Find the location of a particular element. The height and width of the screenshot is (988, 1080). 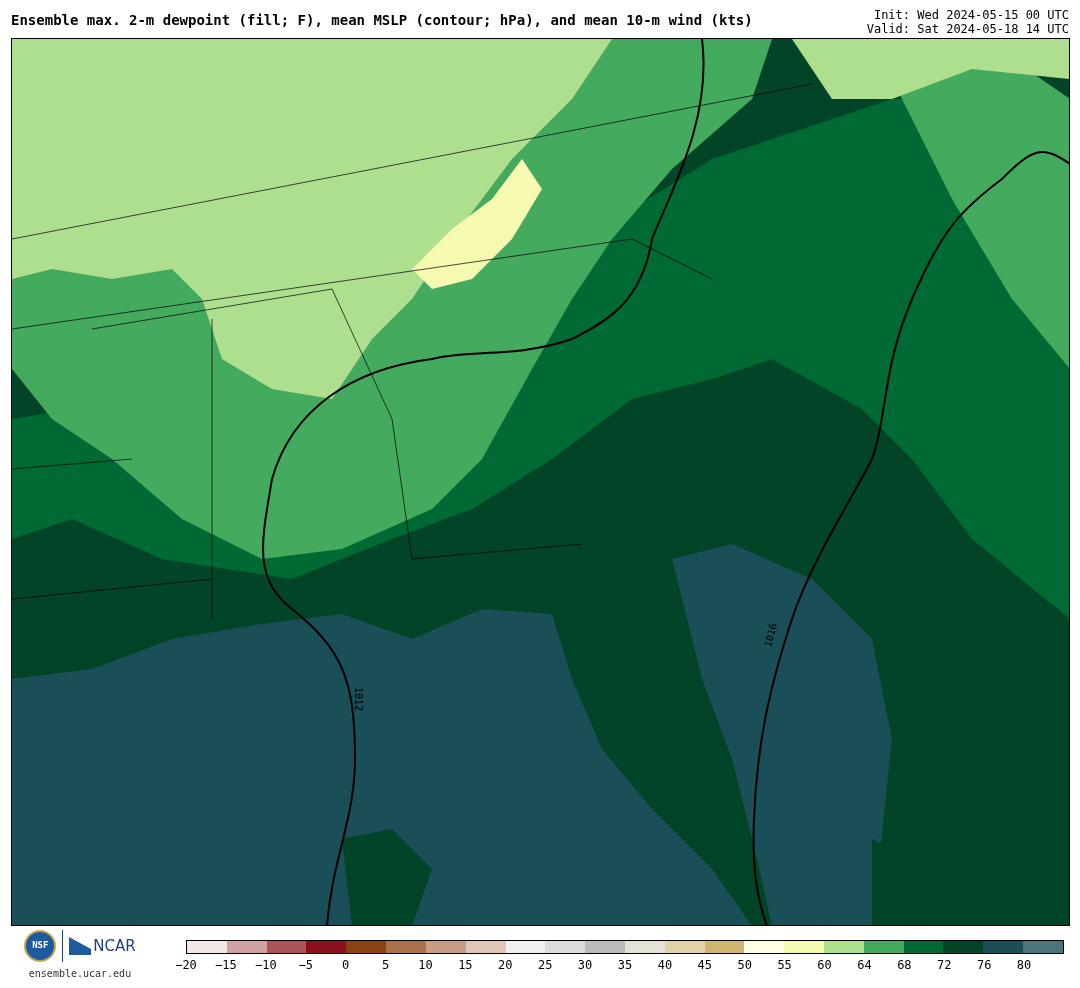

tick-label: 50 is located at coordinates (744, 965).